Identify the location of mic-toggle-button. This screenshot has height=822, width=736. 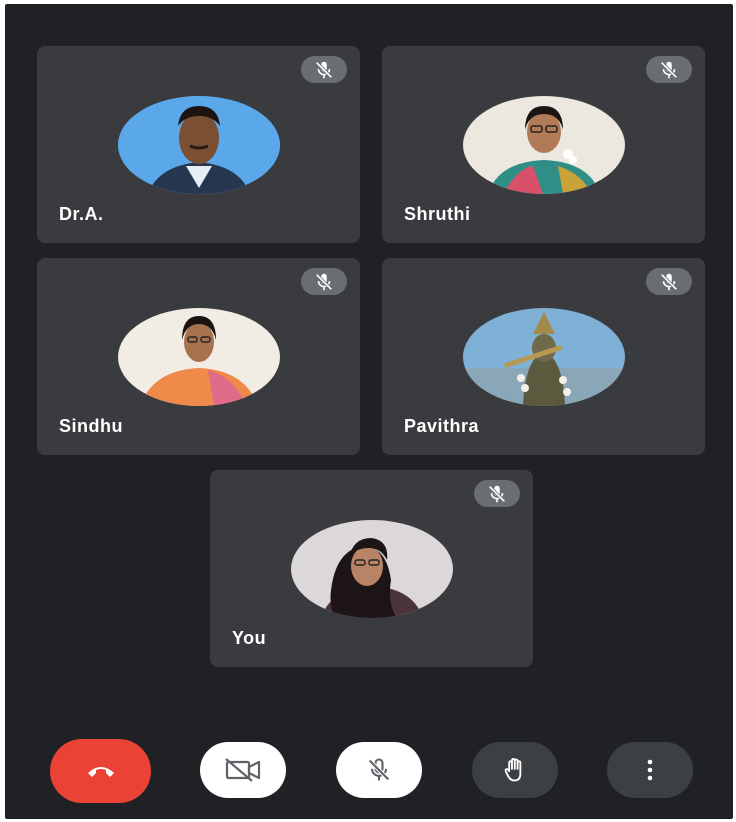
(379, 770).